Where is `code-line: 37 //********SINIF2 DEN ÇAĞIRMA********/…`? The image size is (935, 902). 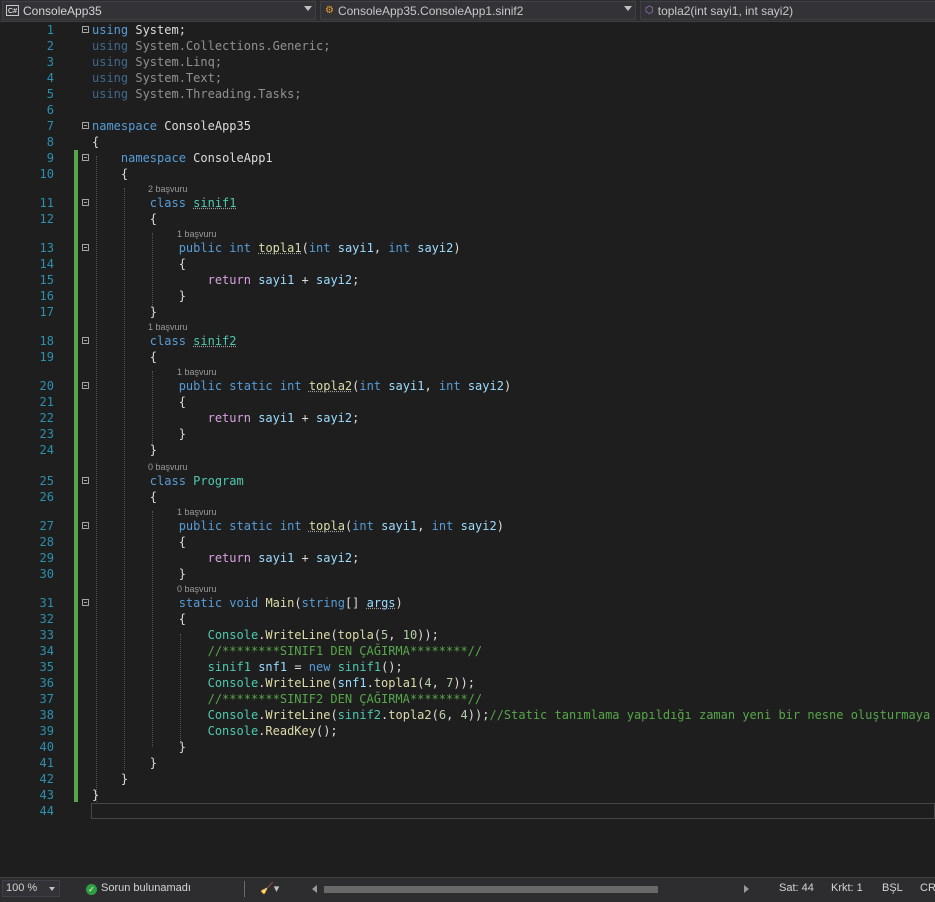
code-line: 37 //********SINIF2 DEN ÇAĞIRMA********/… is located at coordinates (261, 699).